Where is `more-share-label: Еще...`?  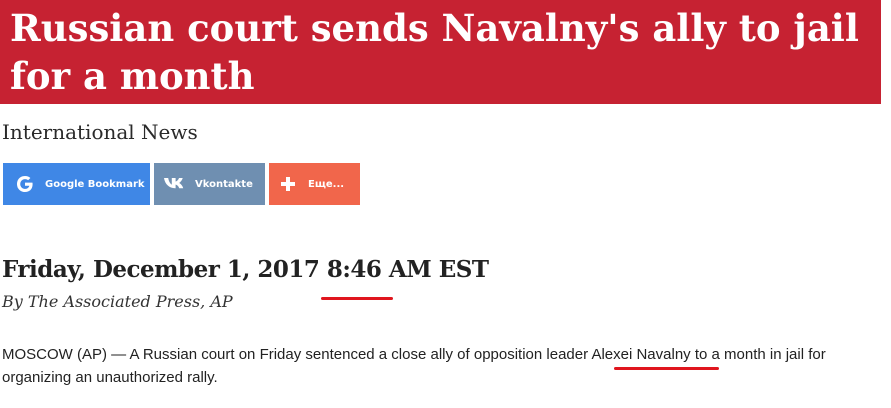 more-share-label: Еще... is located at coordinates (326, 184).